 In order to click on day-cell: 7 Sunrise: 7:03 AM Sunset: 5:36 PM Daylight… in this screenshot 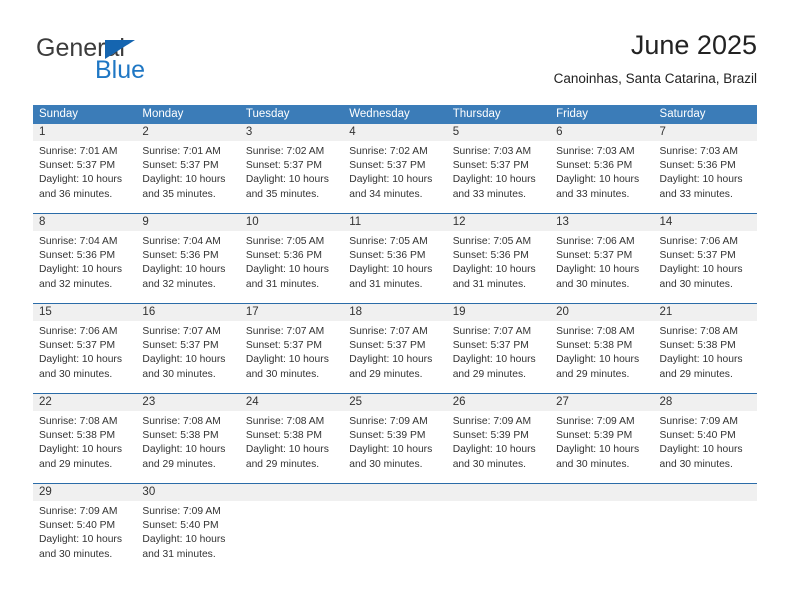, I will do `click(705, 168)`.